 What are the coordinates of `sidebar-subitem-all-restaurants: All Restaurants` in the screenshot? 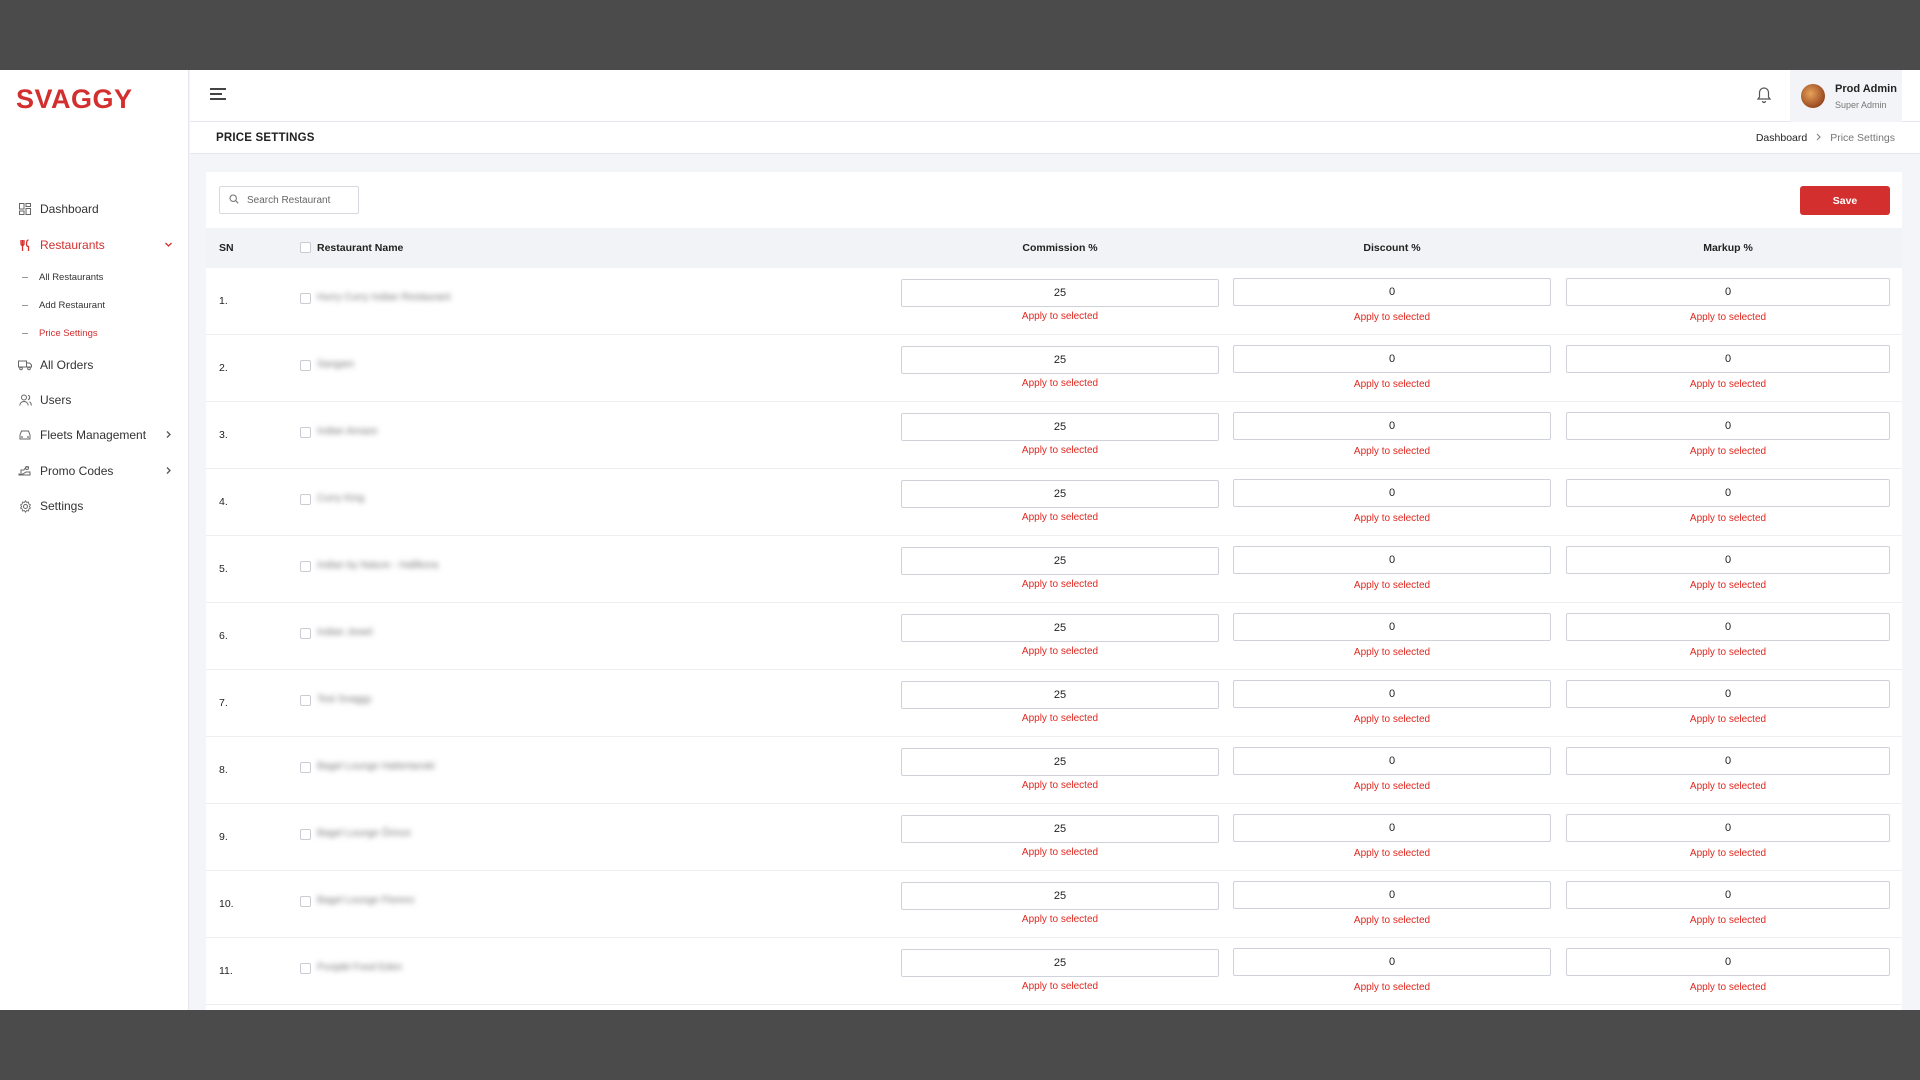 It's located at (62, 277).